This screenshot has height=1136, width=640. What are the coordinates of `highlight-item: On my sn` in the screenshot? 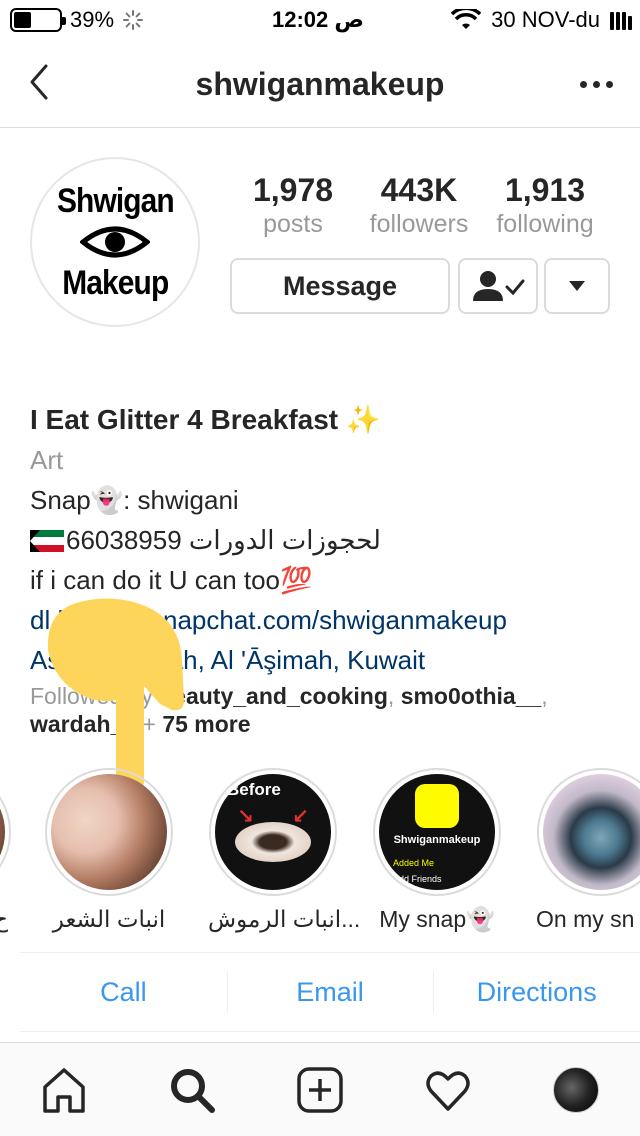 It's located at (588, 851).